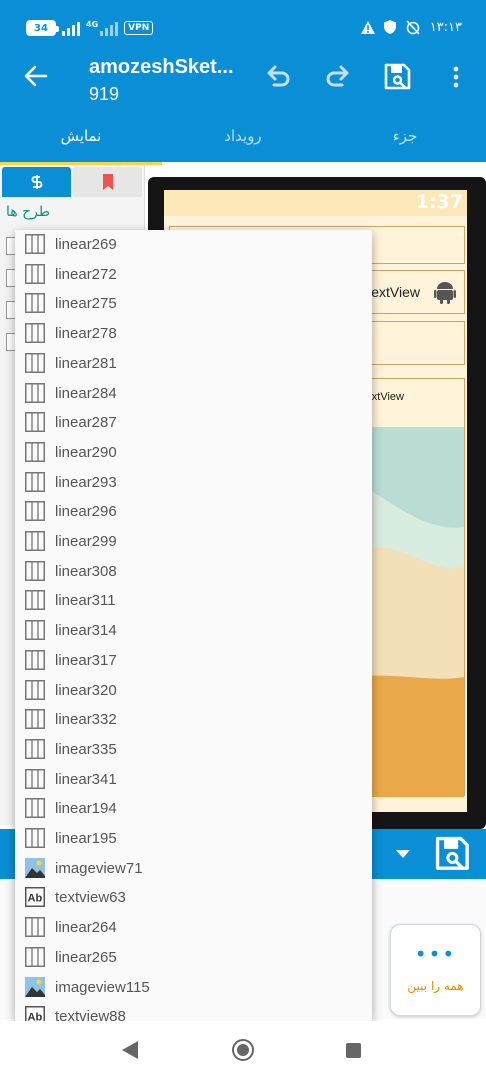  I want to click on dropdown-item-label: linear320, so click(86, 690).